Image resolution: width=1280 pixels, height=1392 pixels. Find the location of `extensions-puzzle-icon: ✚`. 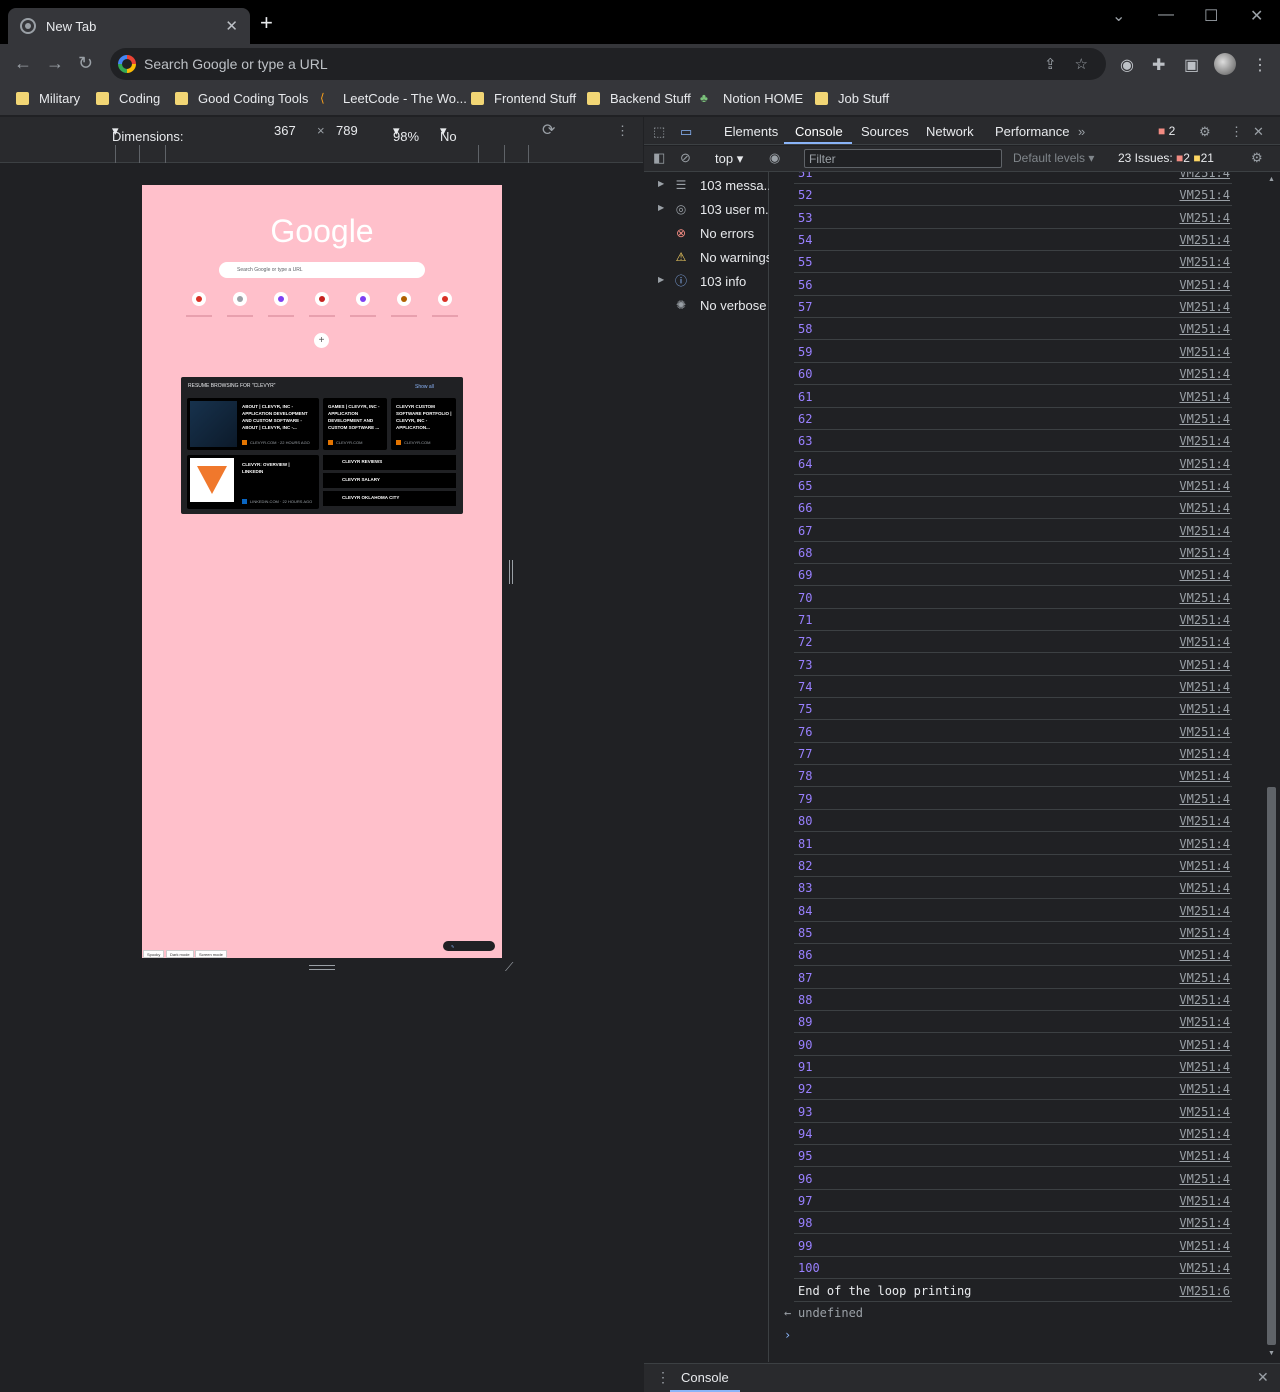

extensions-puzzle-icon: ✚ is located at coordinates (1158, 65).